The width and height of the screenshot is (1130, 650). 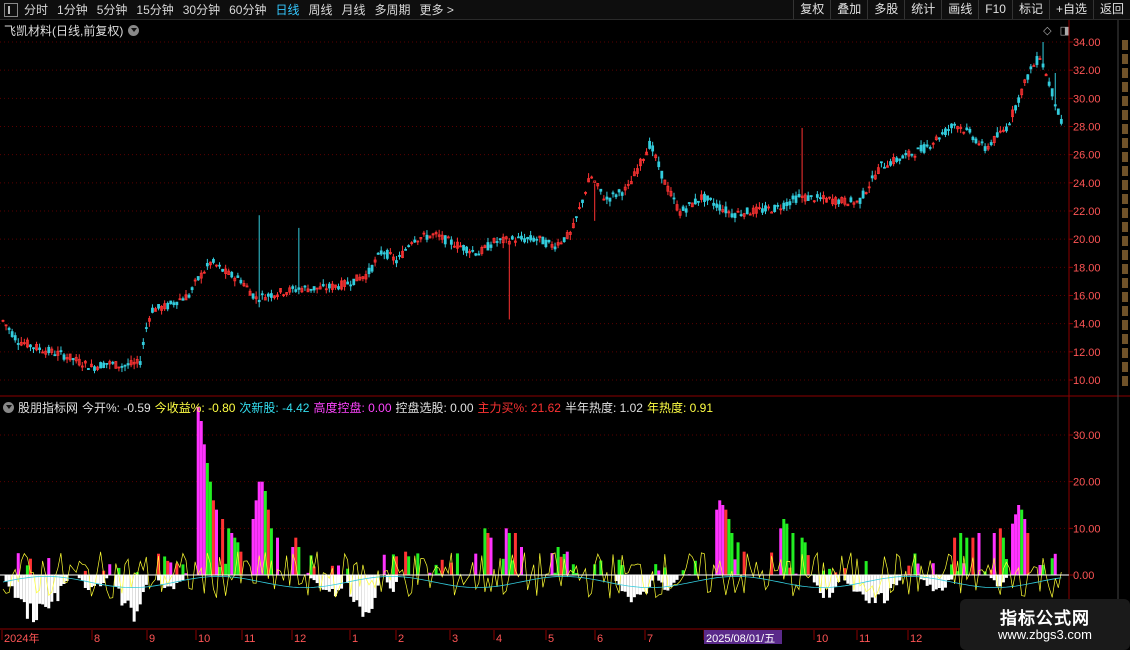 I want to click on period-tab-4: 30分钟, so click(x=201, y=9).